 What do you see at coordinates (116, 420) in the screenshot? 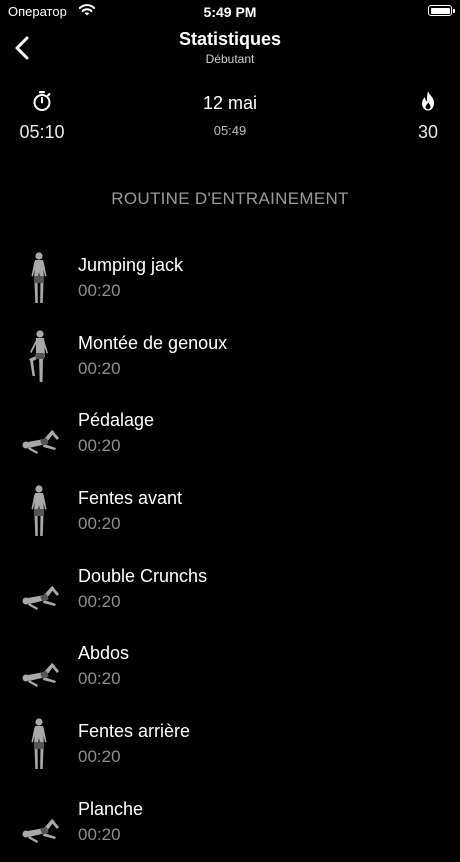
I see `exercise-name: Pédalage` at bounding box center [116, 420].